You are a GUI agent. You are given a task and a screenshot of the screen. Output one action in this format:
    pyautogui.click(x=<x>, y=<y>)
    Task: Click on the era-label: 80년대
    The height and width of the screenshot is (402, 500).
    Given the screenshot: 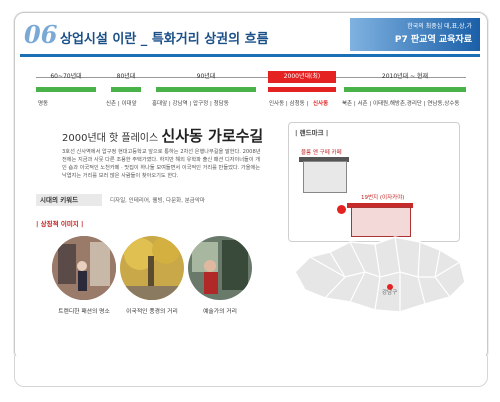 What is the action you would take?
    pyautogui.click(x=126, y=76)
    